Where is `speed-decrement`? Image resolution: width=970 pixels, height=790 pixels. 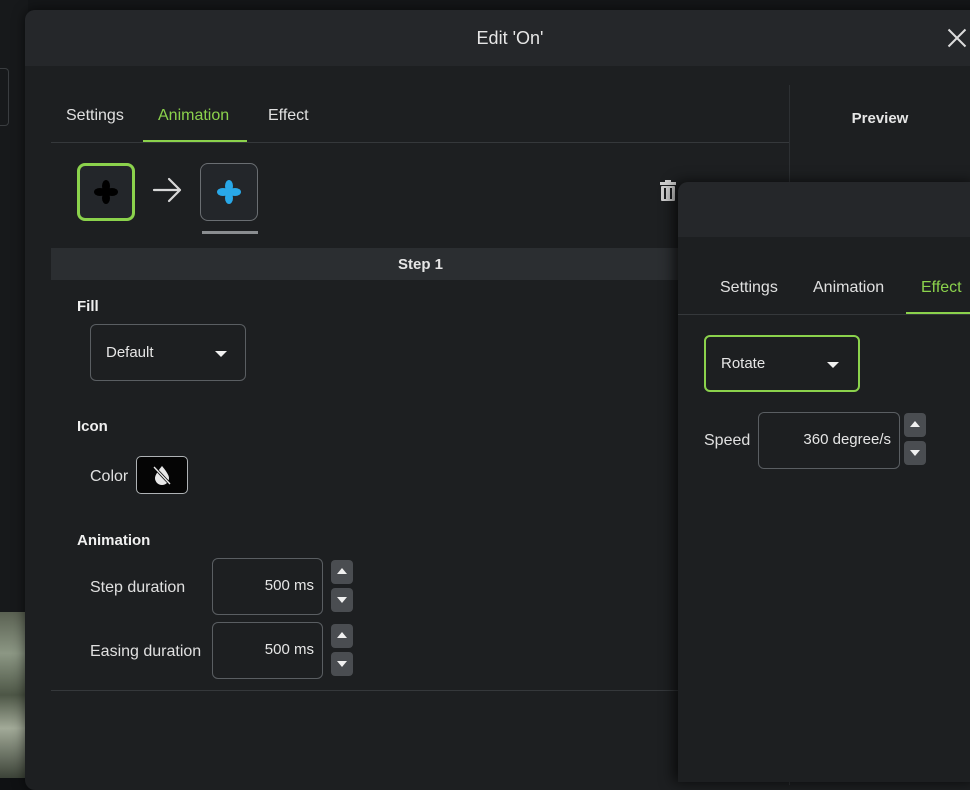 speed-decrement is located at coordinates (915, 453).